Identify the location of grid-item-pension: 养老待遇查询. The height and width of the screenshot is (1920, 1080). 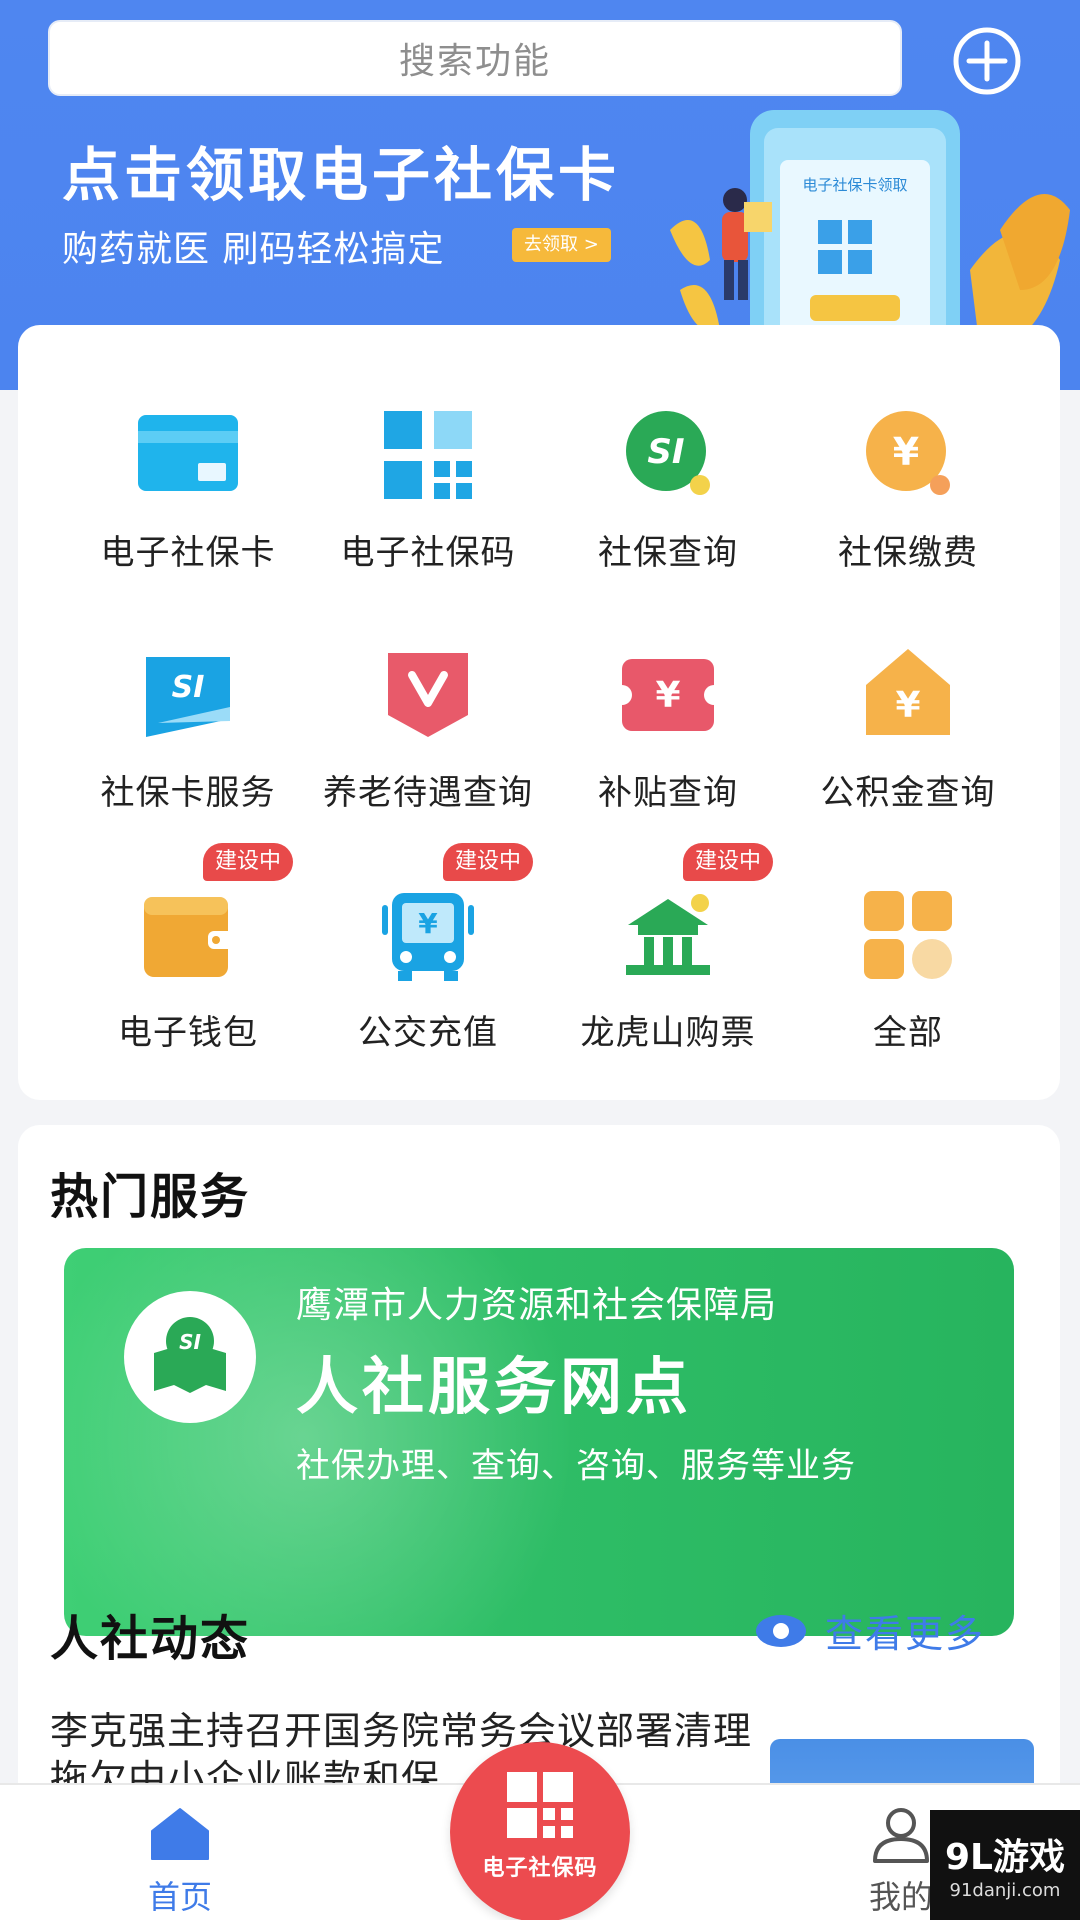
(428, 745).